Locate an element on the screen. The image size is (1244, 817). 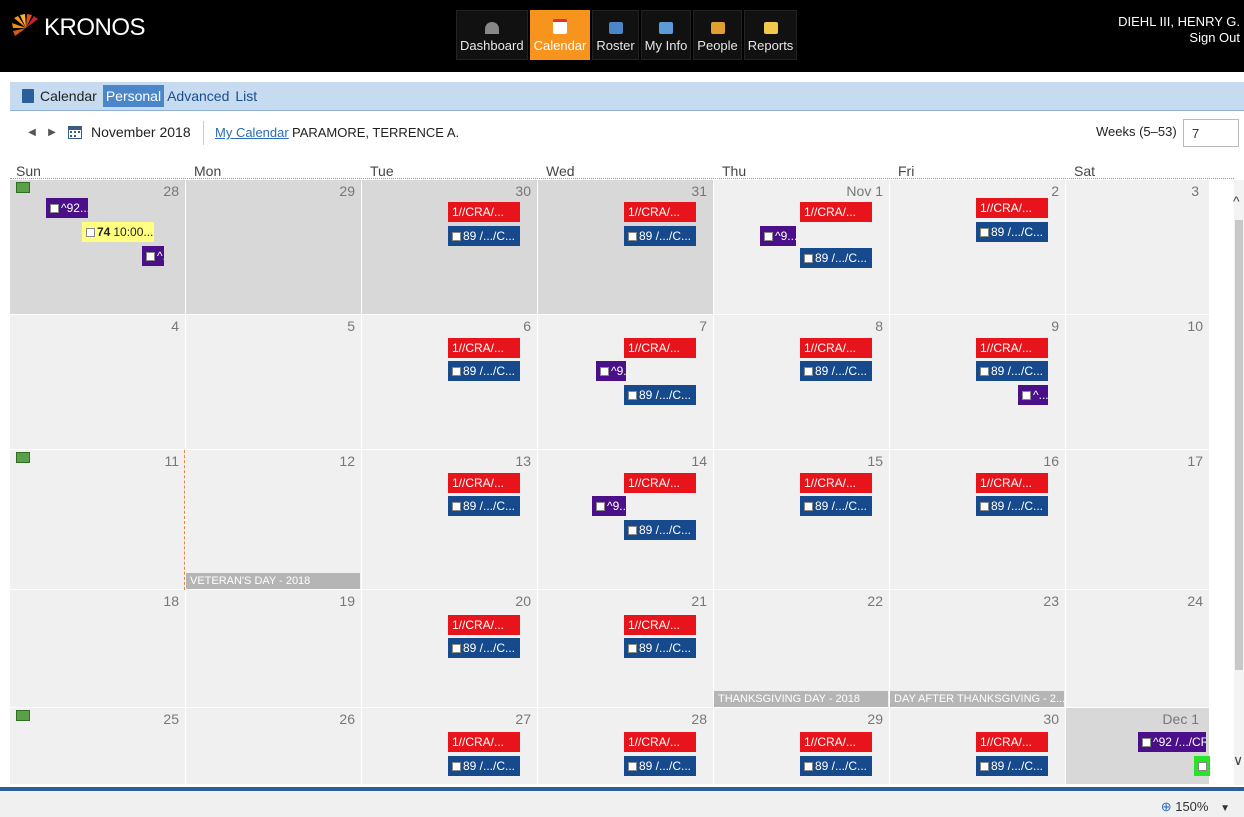
day-cell: 4 is located at coordinates (98, 382).